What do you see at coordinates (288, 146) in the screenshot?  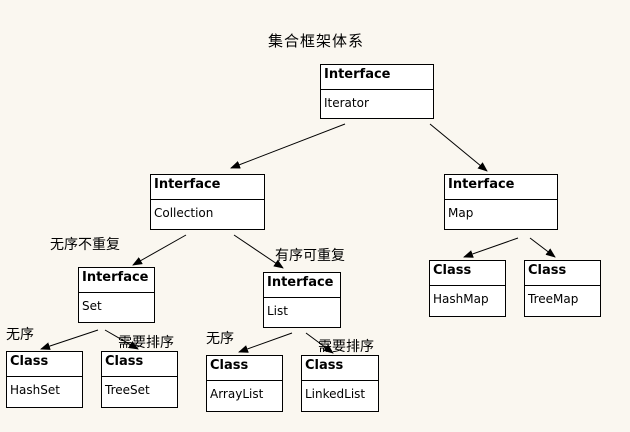 I see `arrow-iterator-to-collection` at bounding box center [288, 146].